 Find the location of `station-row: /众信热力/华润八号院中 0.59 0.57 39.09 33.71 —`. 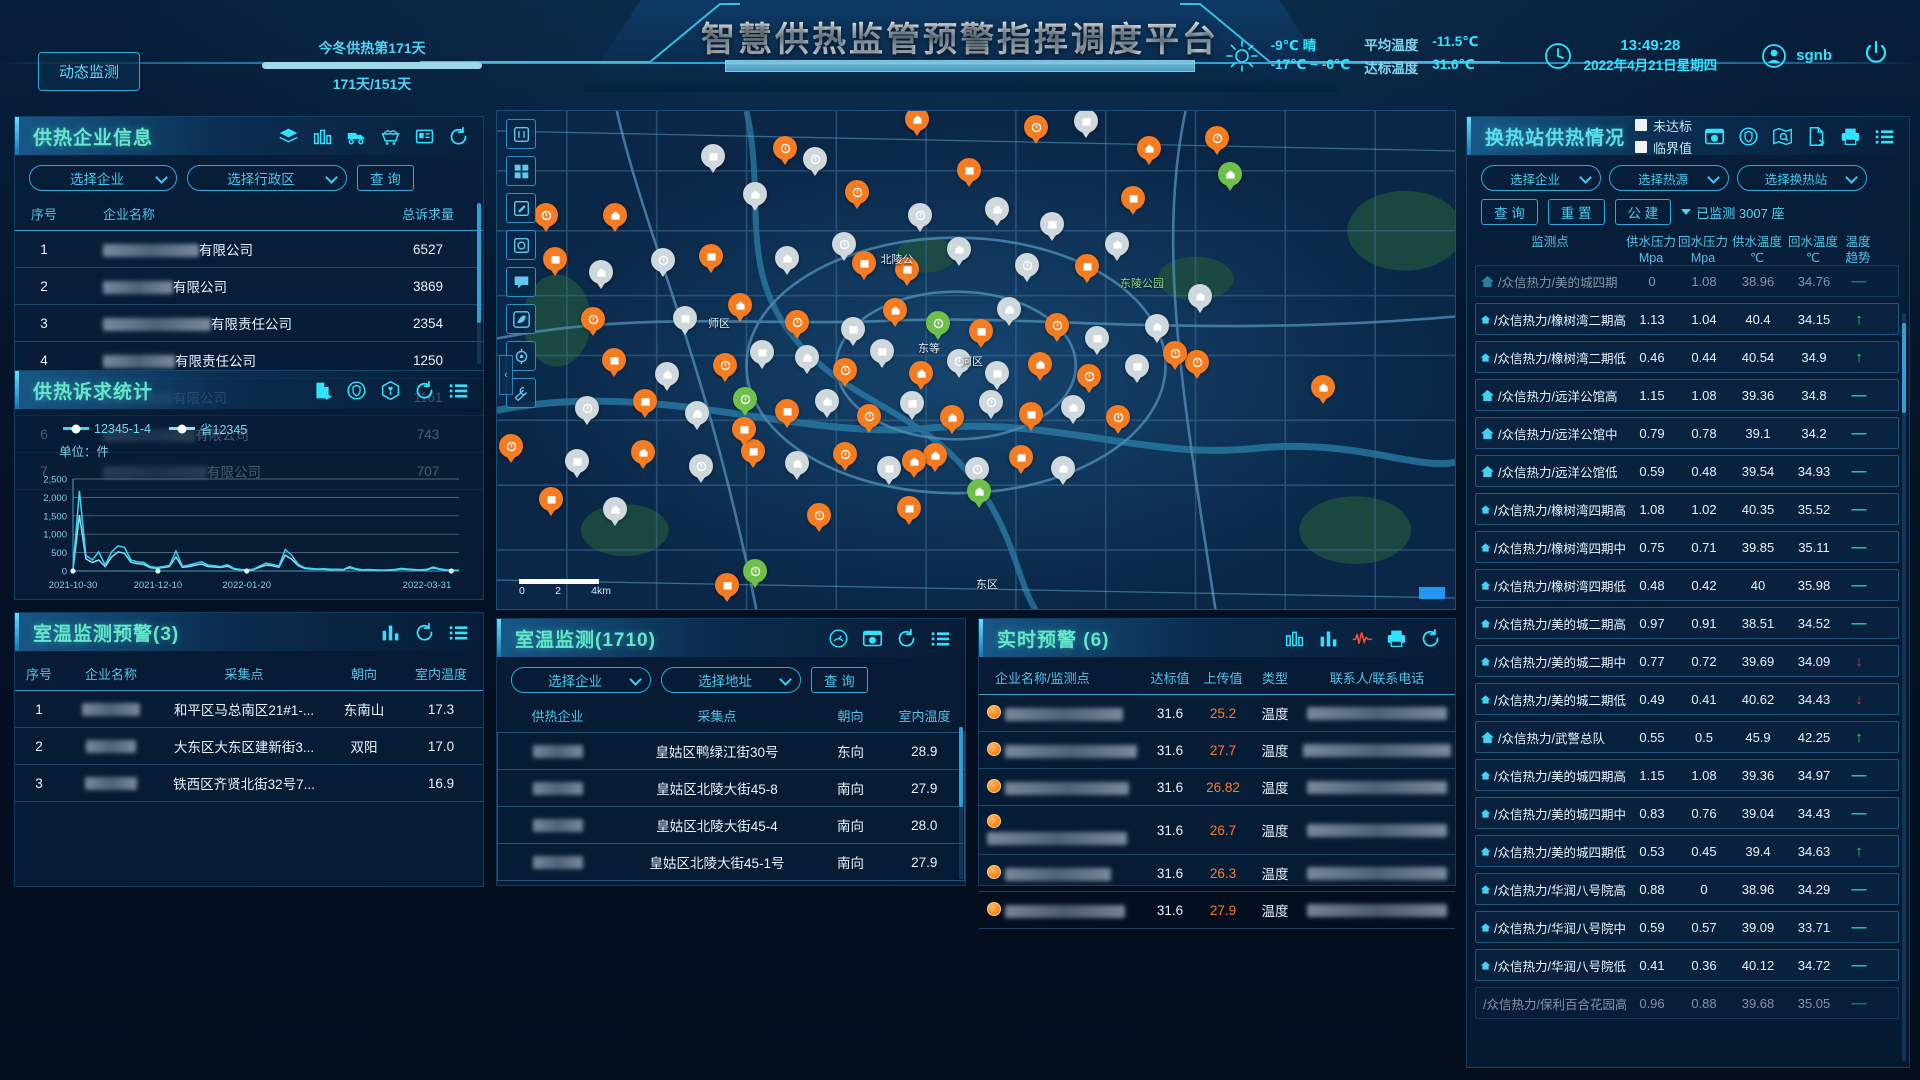

station-row: /众信热力/华润八号院中 0.59 0.57 39.09 33.71 — is located at coordinates (1687, 927).